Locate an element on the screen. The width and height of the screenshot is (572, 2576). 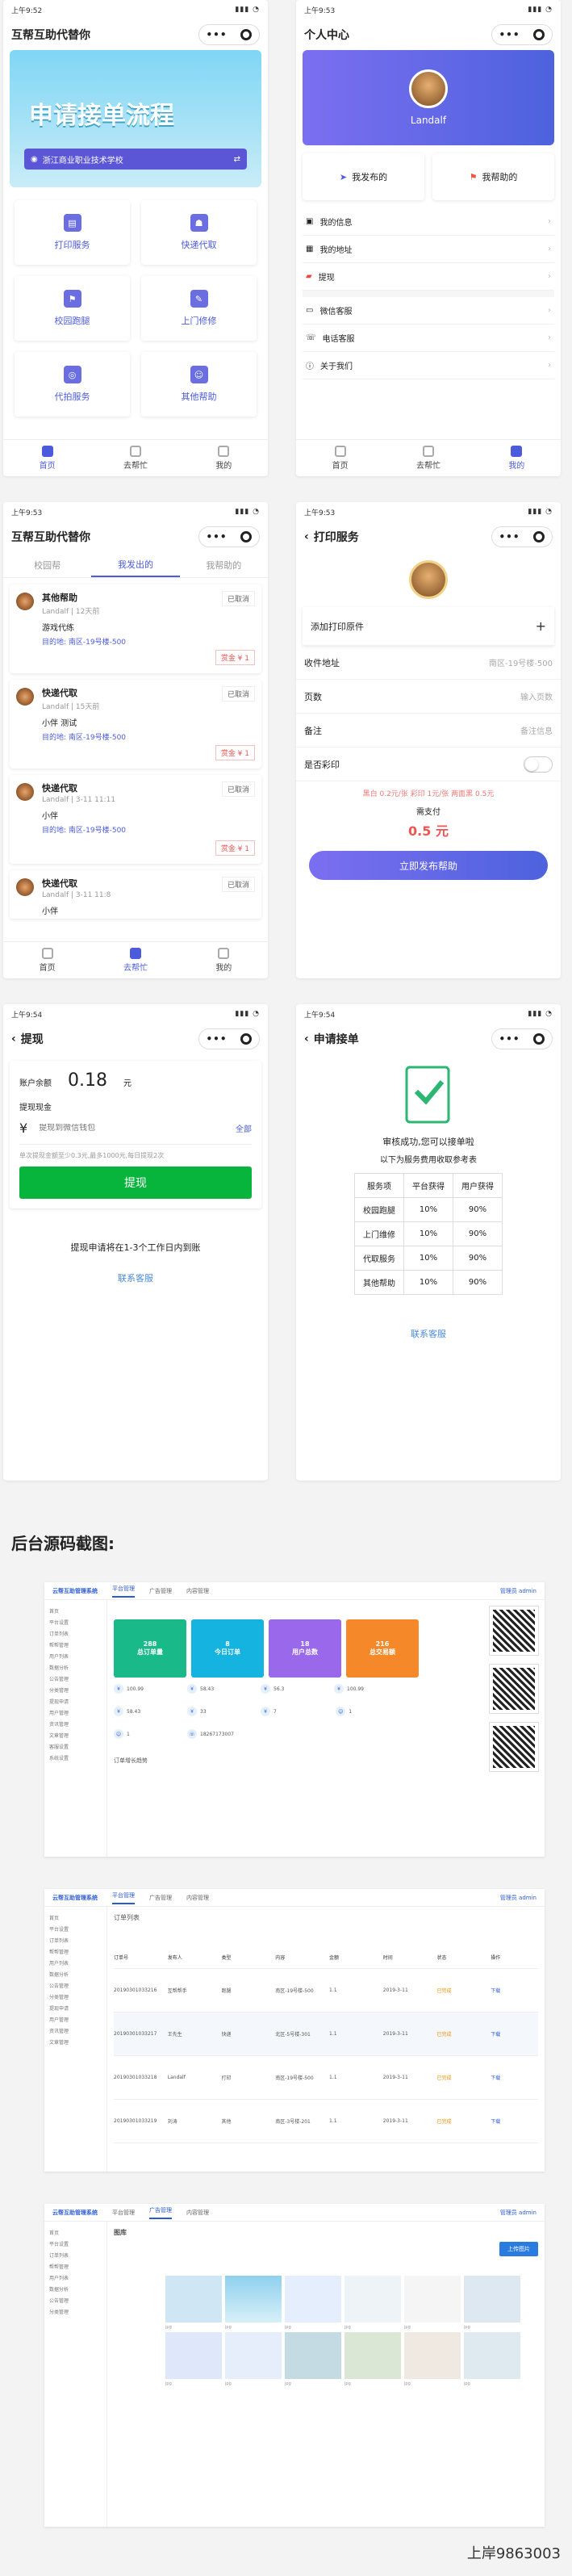
service-photo: ◎ 代拍服务 is located at coordinates (72, 384).